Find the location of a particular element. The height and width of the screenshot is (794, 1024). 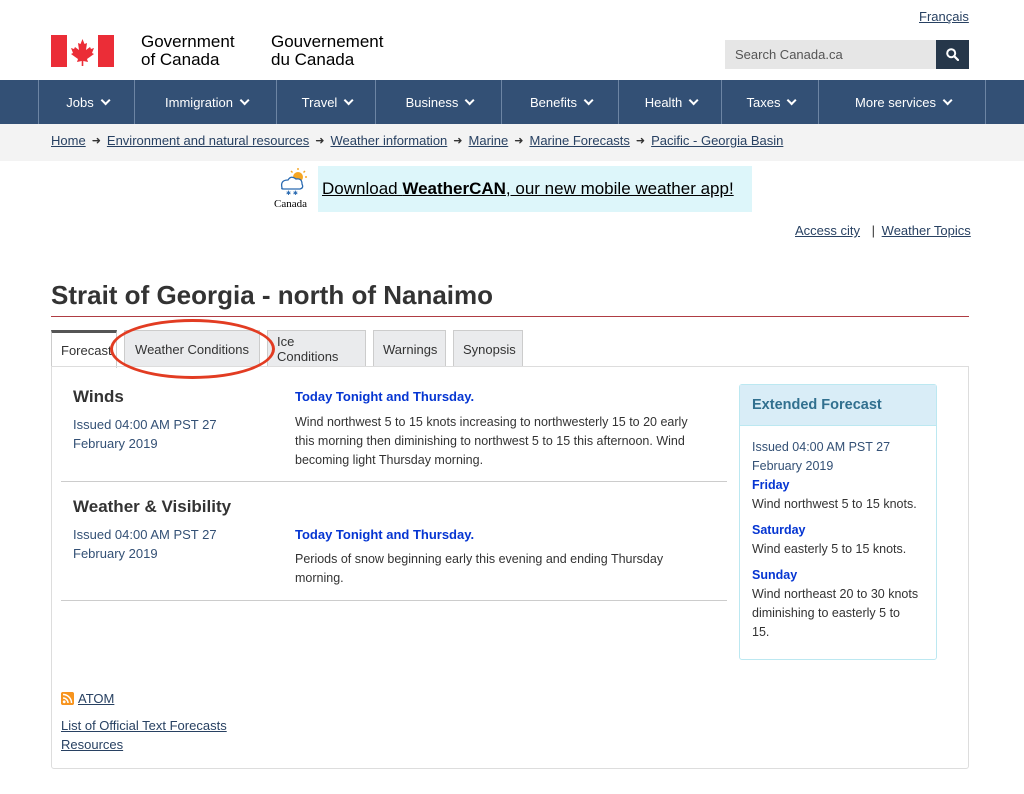

wordmark-fr-line1: Gouvernement is located at coordinates (327, 41).